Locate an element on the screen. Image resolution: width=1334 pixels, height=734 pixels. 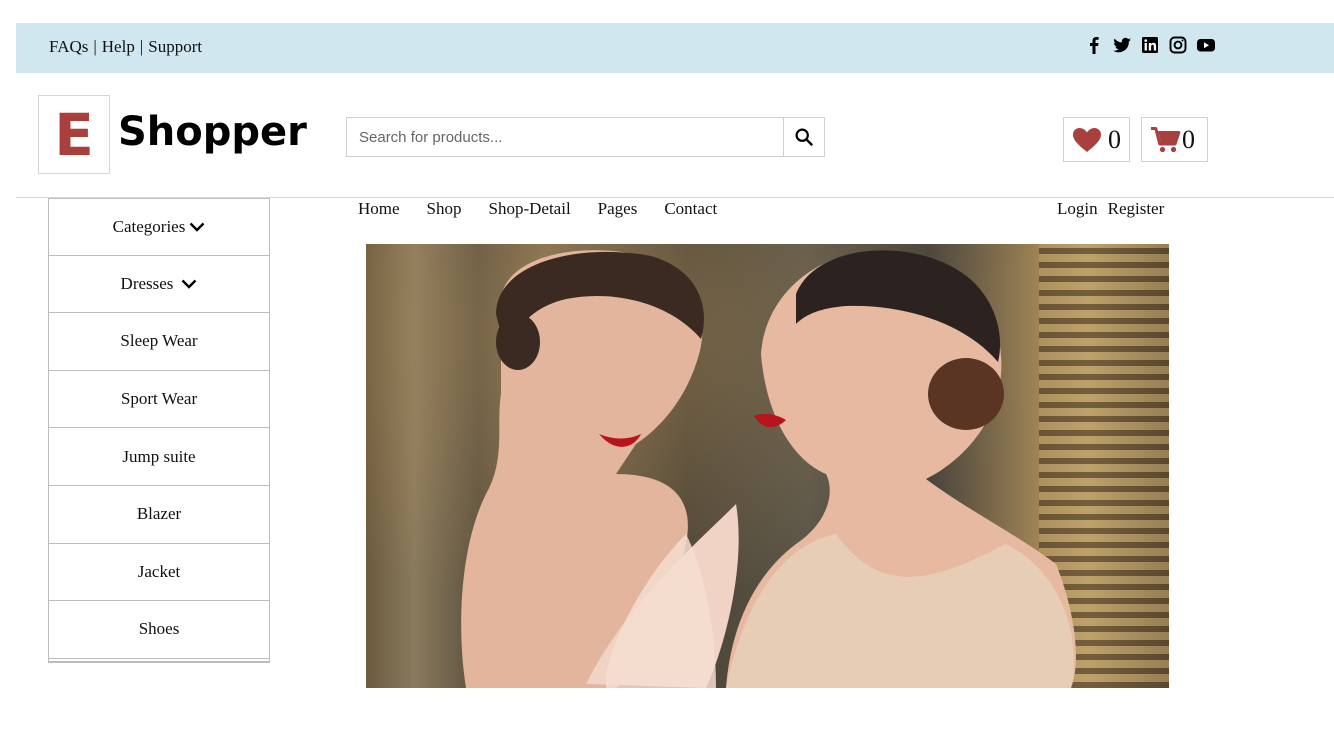
nav-shop-detail: Shop-Detail is located at coordinates (530, 209).